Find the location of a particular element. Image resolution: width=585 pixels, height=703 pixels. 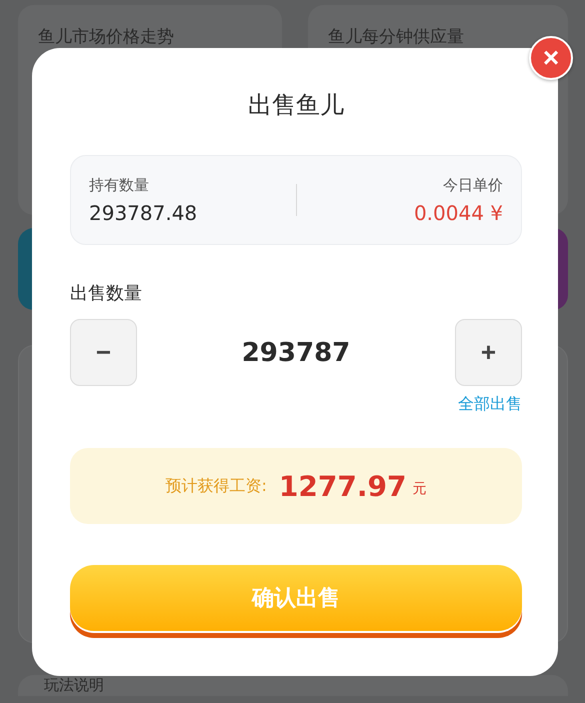

minus-button: − is located at coordinates (103, 352).